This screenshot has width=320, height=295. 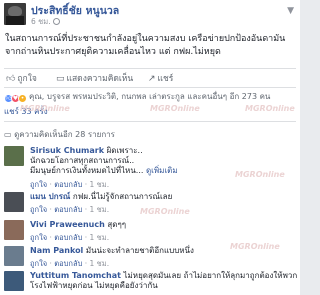 I want to click on comment-button: ▭ แสดงความคิดเห็น, so click(x=94, y=78).